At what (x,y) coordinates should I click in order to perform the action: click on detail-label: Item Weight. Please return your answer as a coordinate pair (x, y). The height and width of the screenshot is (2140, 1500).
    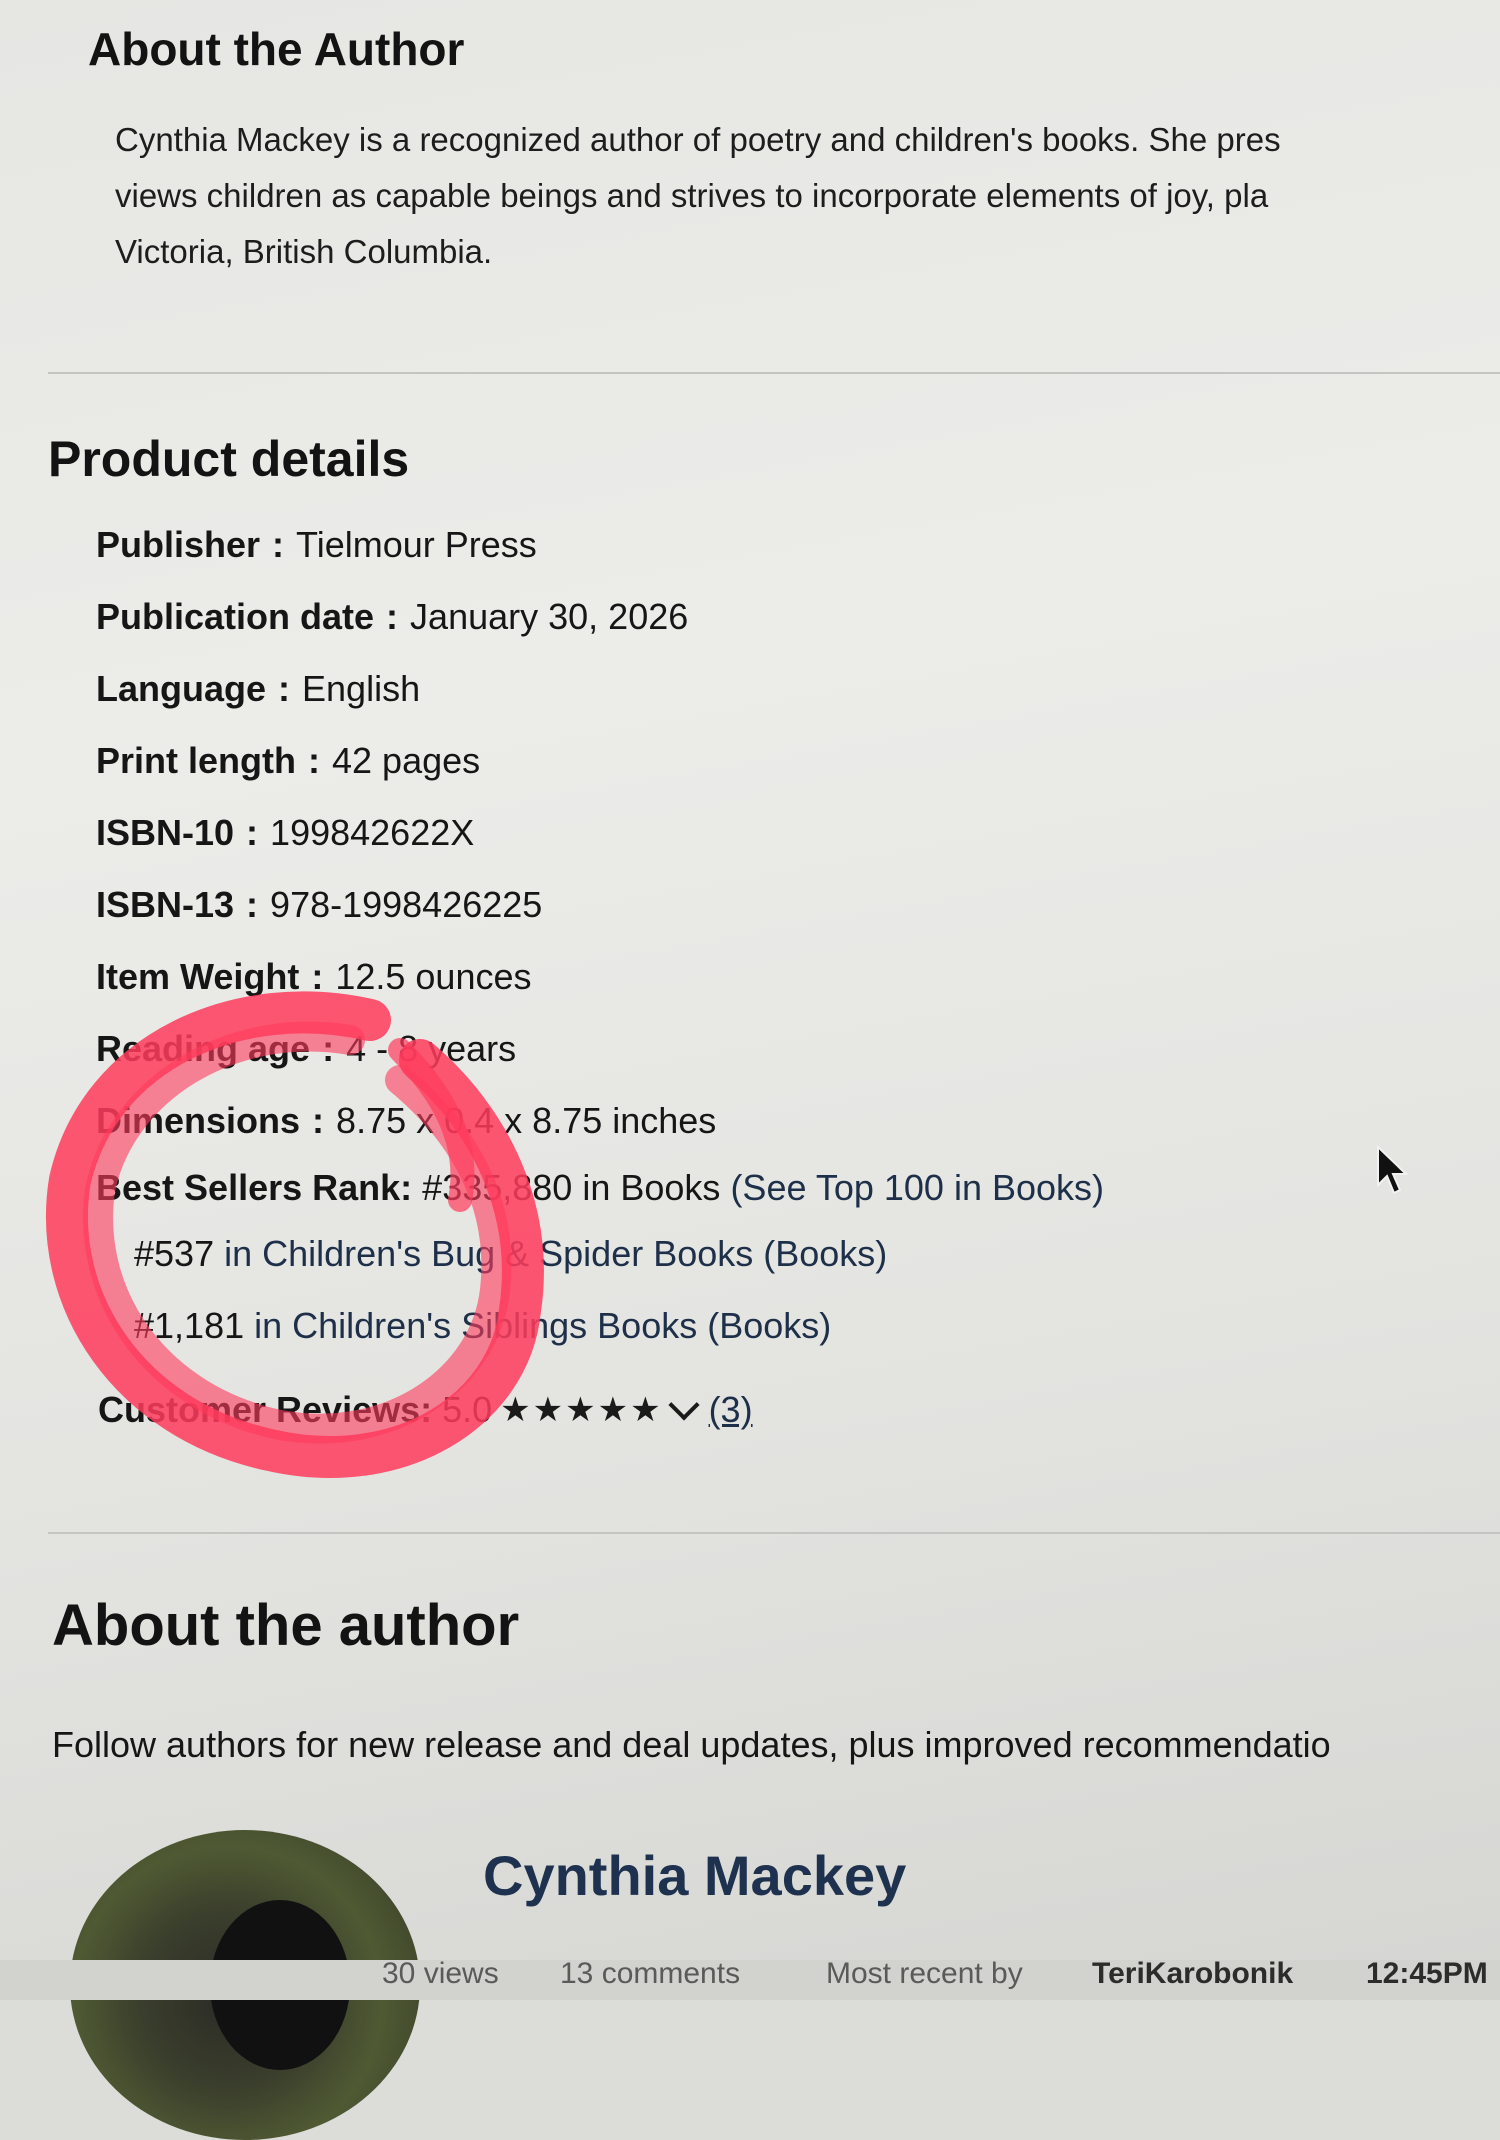
    Looking at the image, I should click on (198, 976).